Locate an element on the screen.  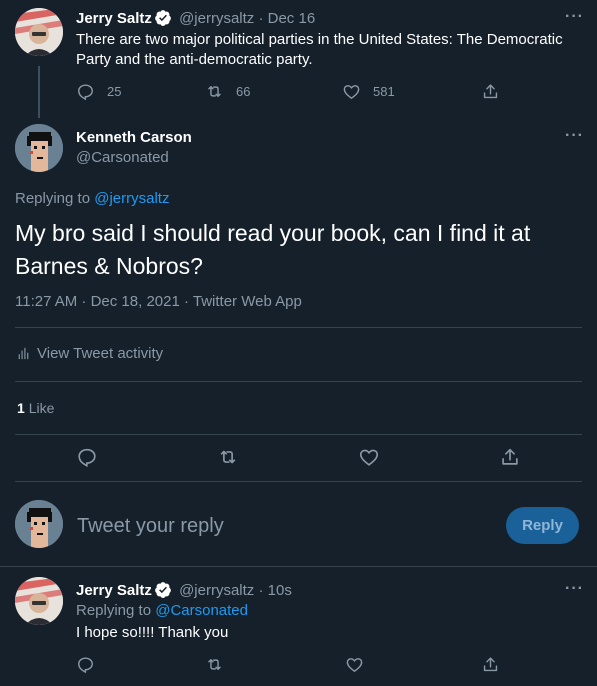
replying-to-link: @Carsonated is located at coordinates (201, 610).